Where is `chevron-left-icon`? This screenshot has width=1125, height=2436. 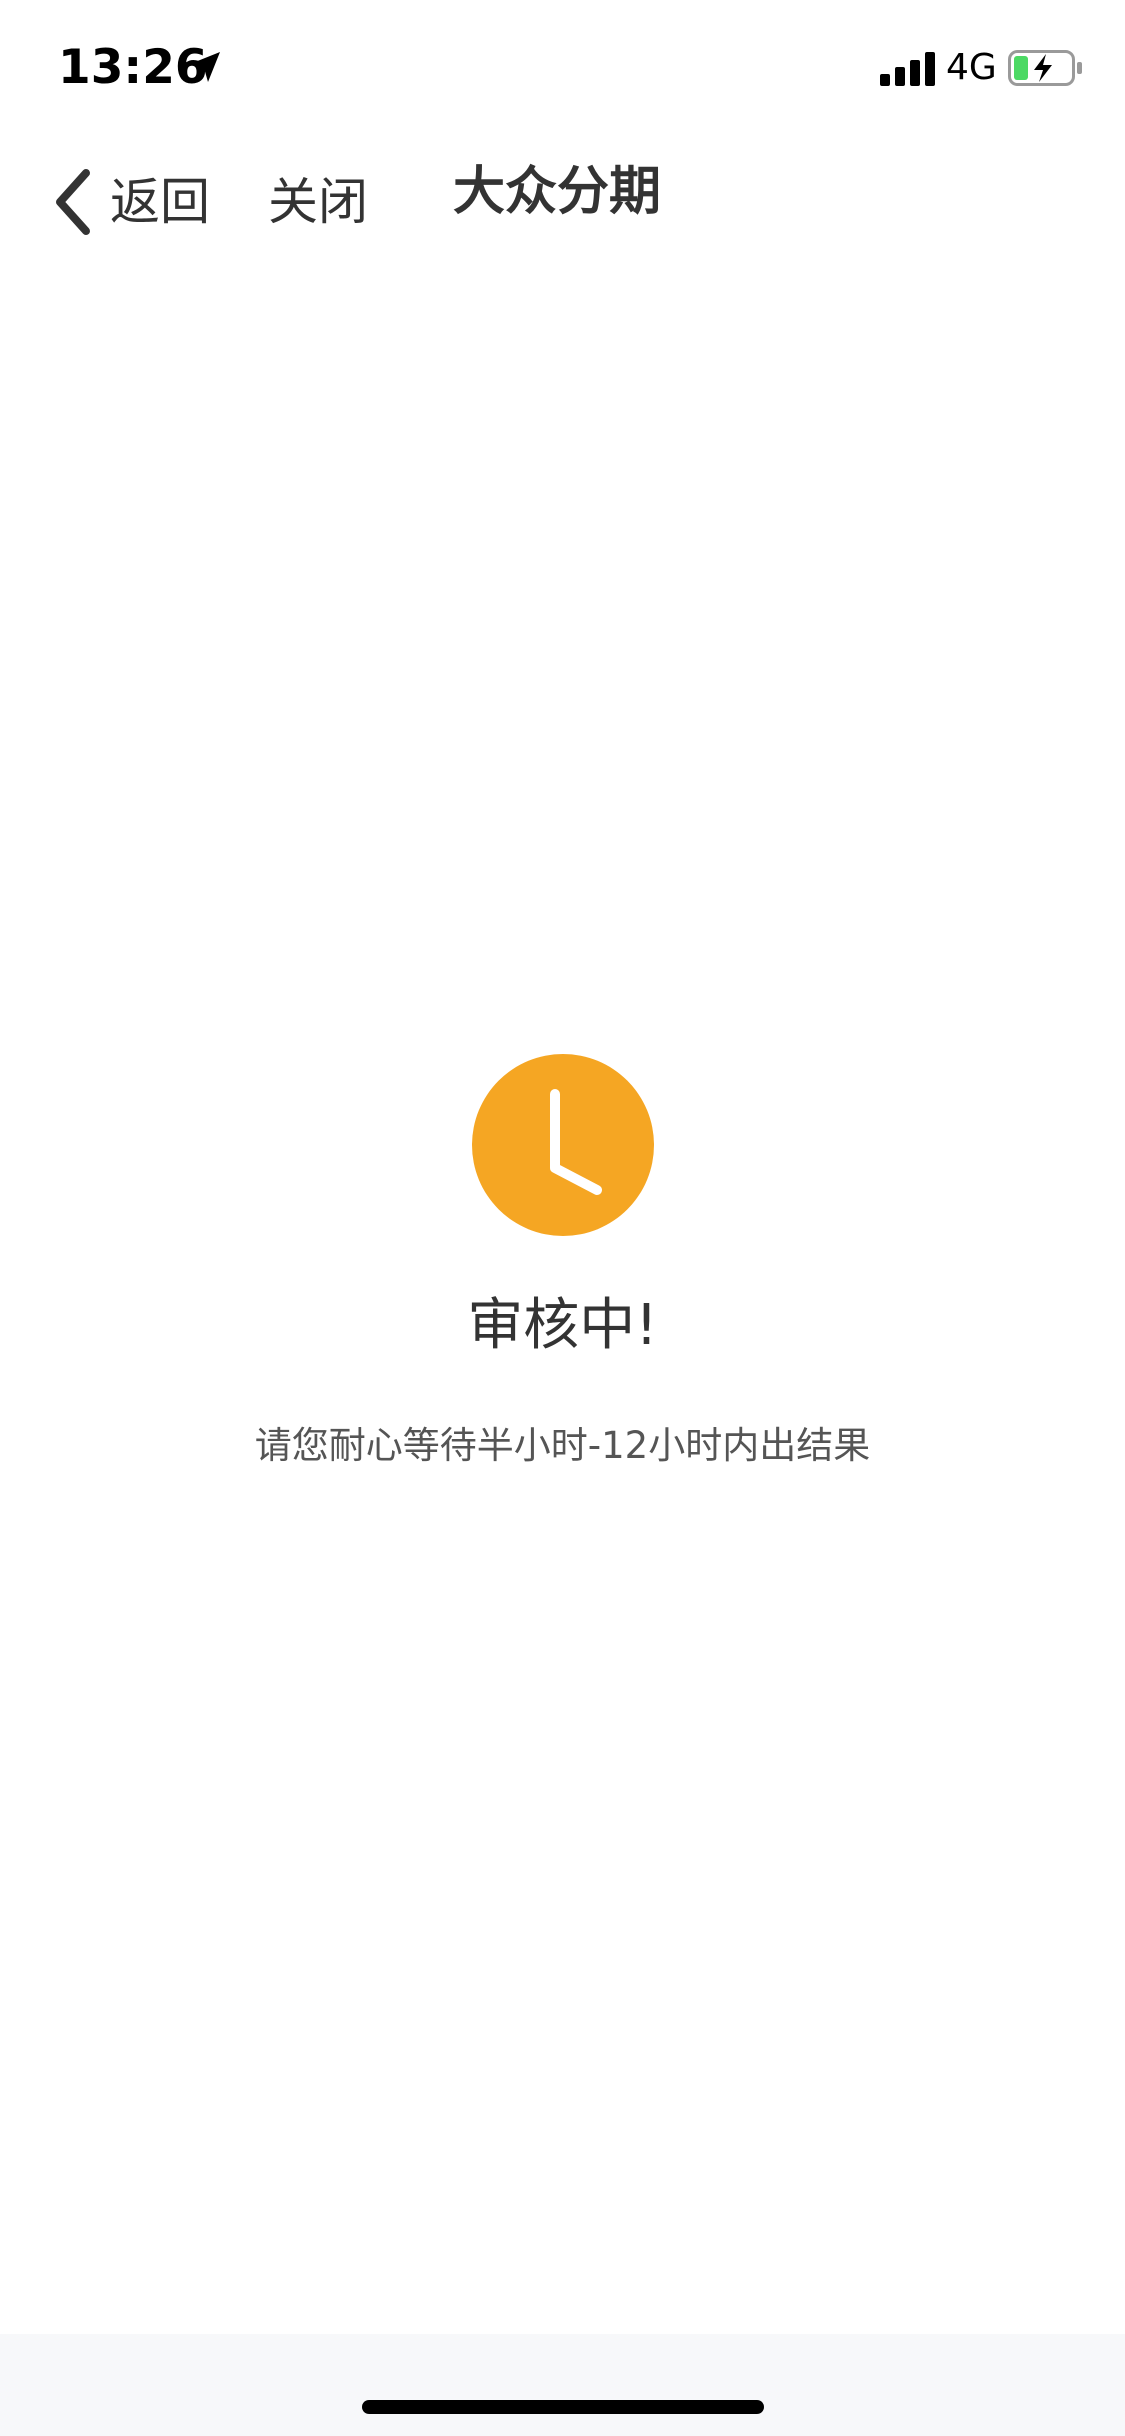 chevron-left-icon is located at coordinates (73, 202).